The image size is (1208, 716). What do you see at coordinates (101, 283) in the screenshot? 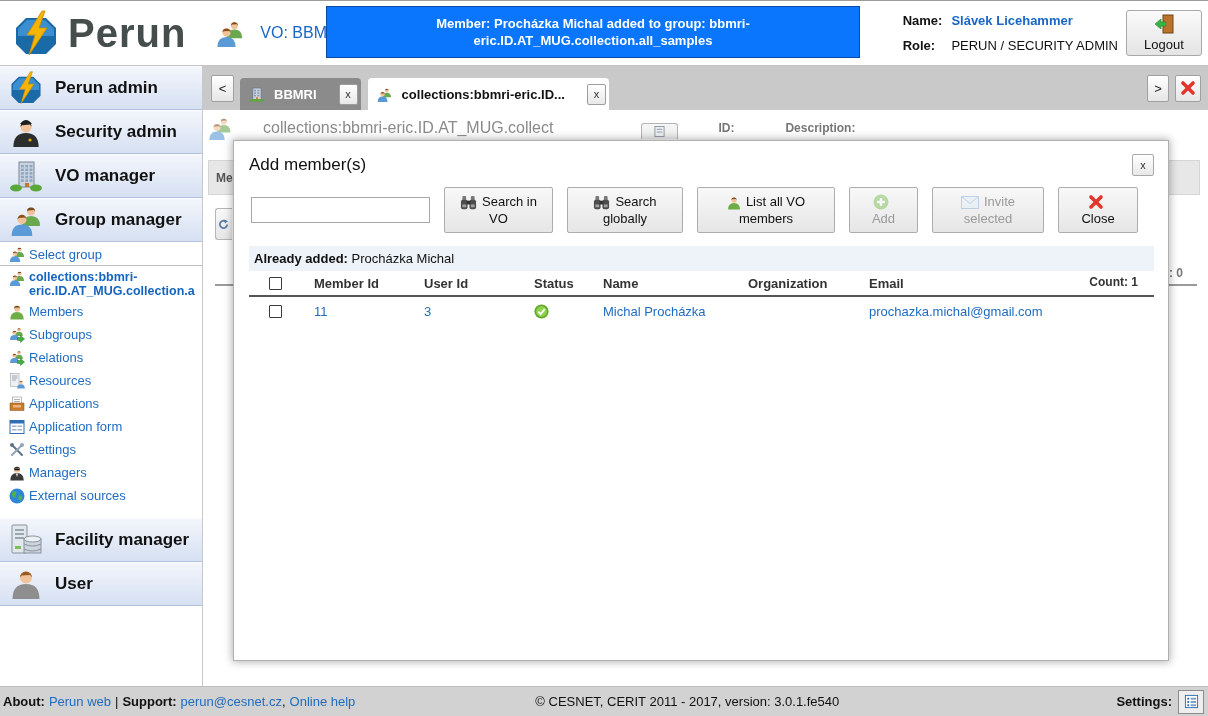
I see `current-group-link: collections:bbmri-eric.ID.AT_MUG.collection.a` at bounding box center [101, 283].